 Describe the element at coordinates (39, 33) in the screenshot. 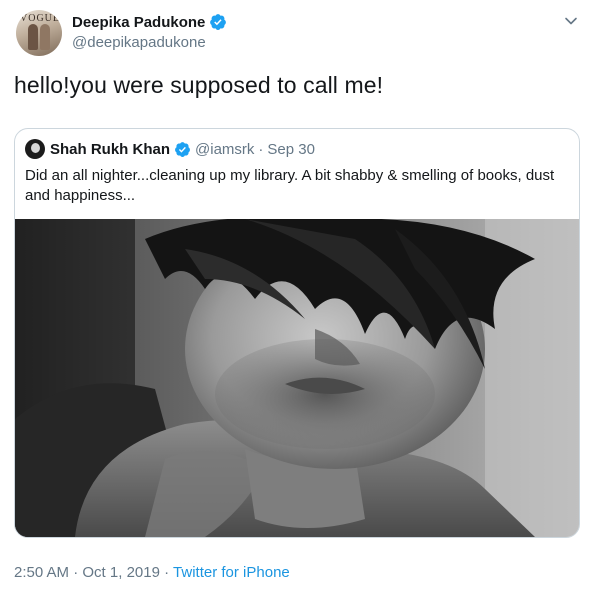

I see `author-avatar: VOGUE` at that location.